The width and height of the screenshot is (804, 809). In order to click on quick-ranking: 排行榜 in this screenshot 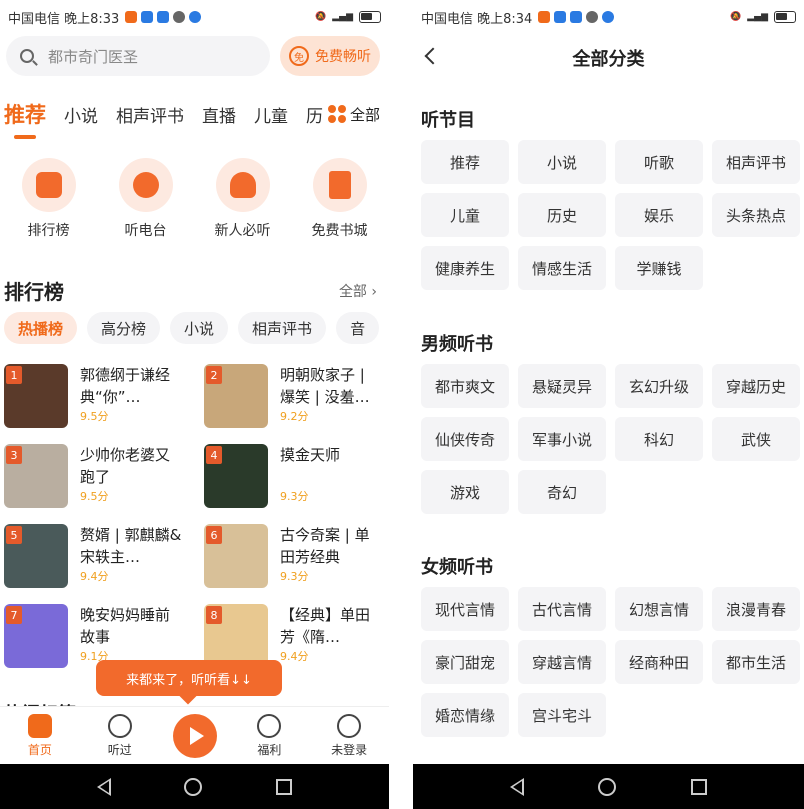, I will do `click(48, 199)`.